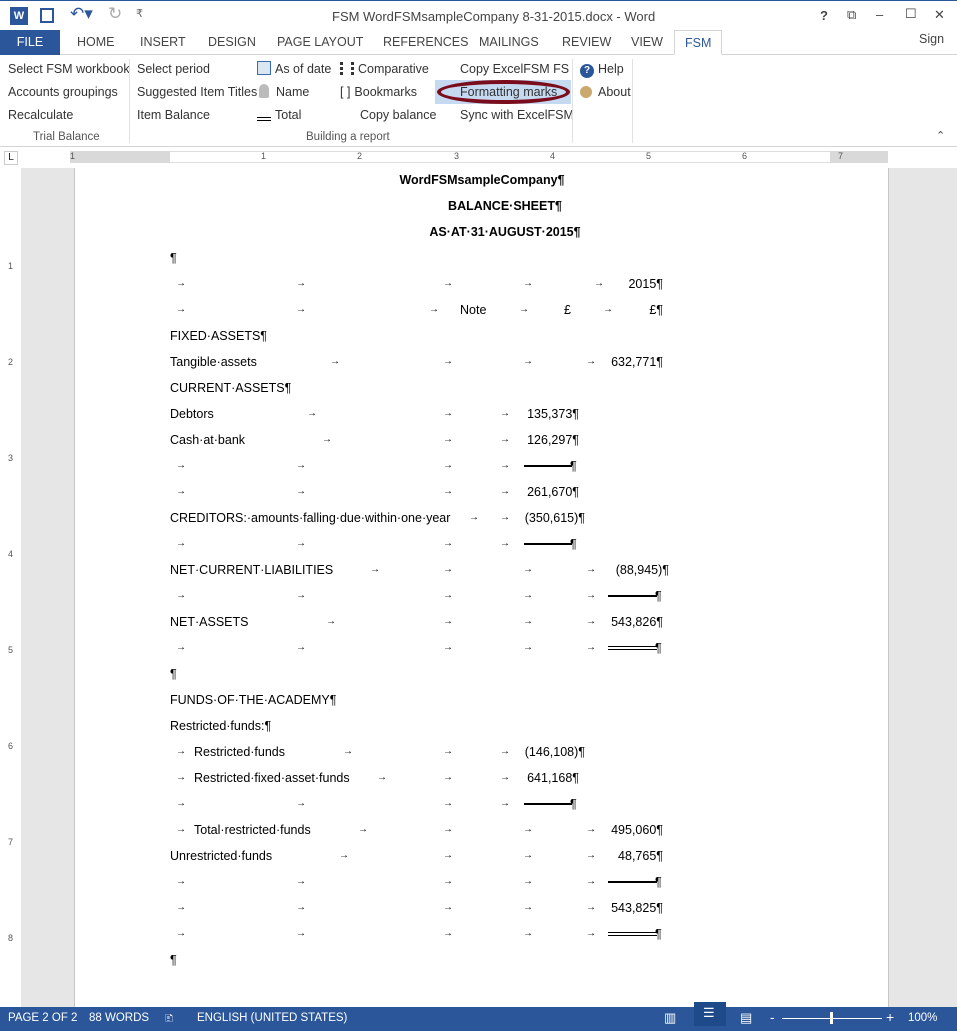 This screenshot has width=957, height=1031. I want to click on suggested-item-titles-button: Suggested Item Titles, so click(197, 92).